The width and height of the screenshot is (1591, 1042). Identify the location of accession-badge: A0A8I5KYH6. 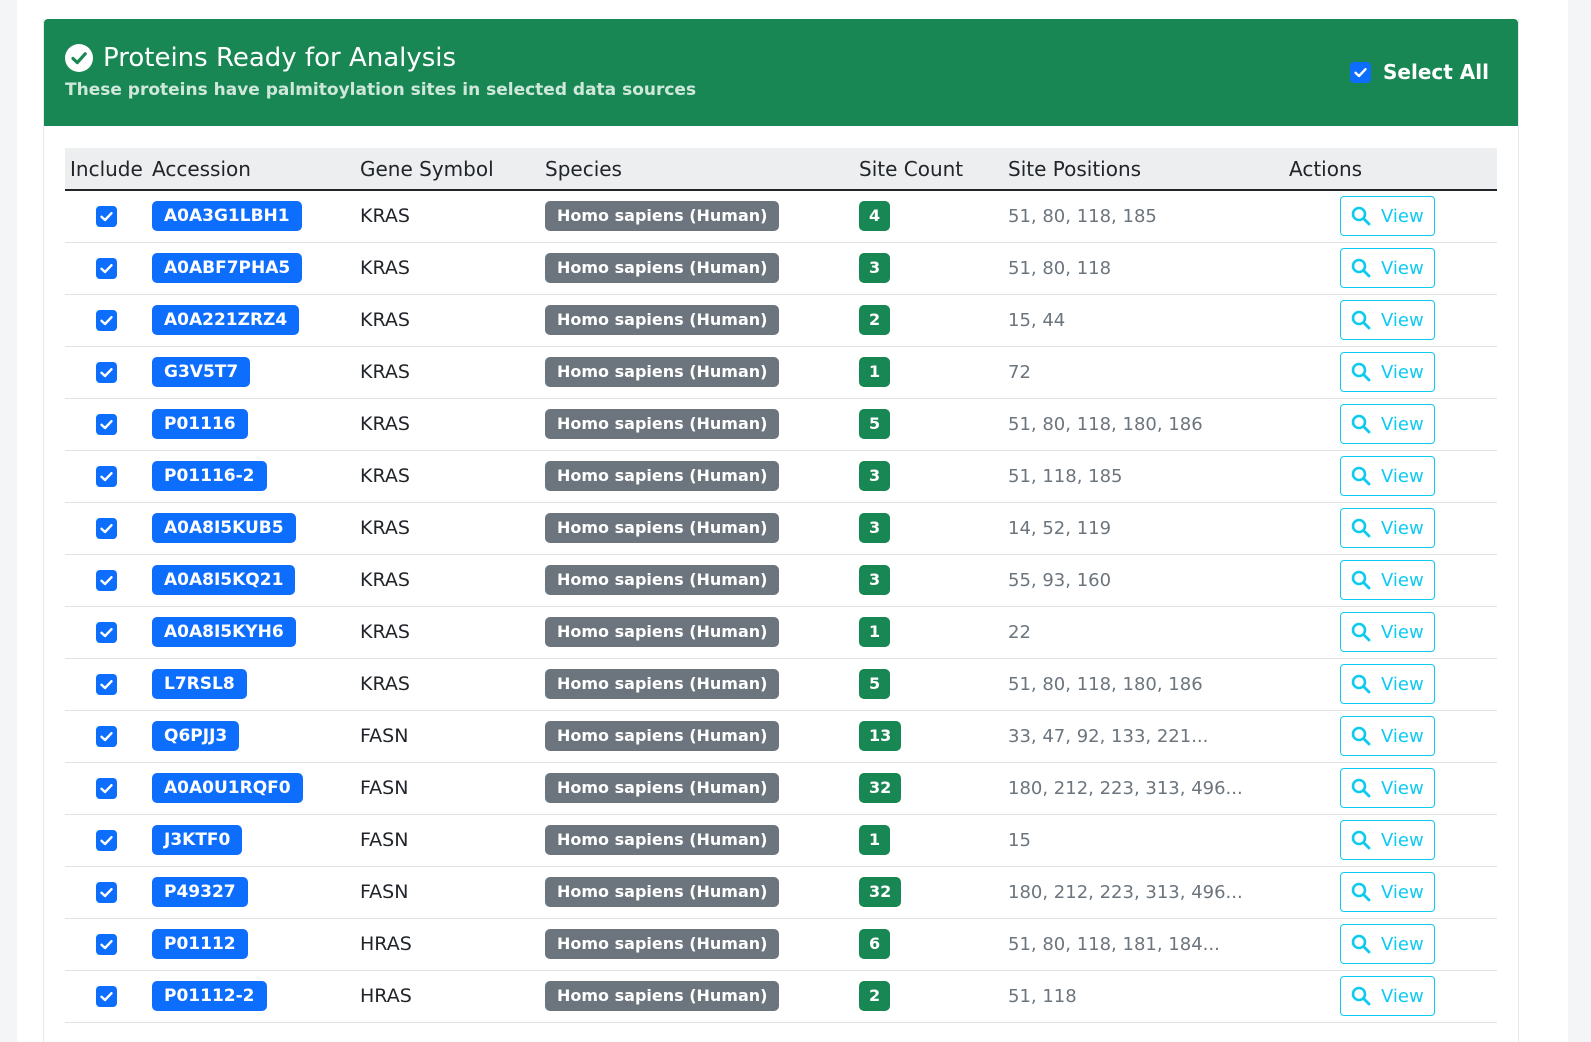
(224, 632).